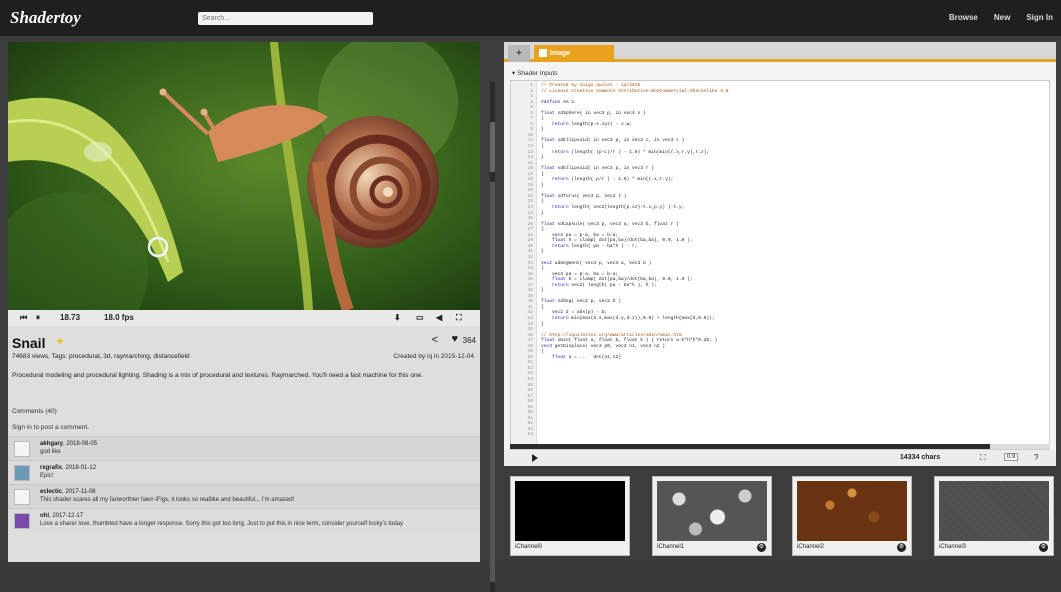  Describe the element at coordinates (560, 53) in the screenshot. I see `tab-image-label: Image` at that location.